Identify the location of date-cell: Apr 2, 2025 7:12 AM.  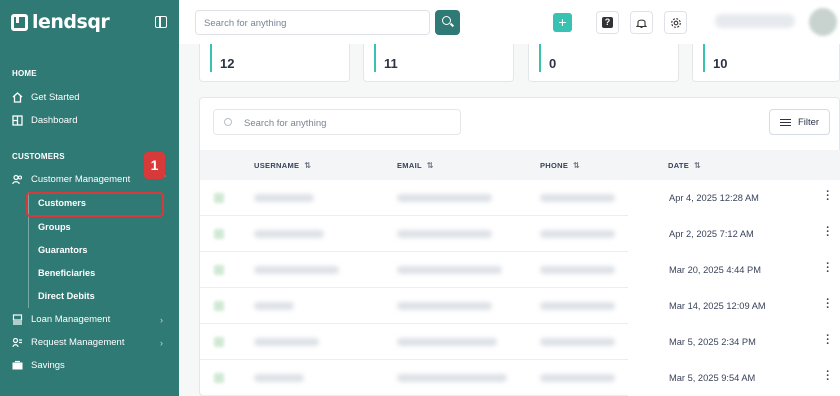
(734, 234).